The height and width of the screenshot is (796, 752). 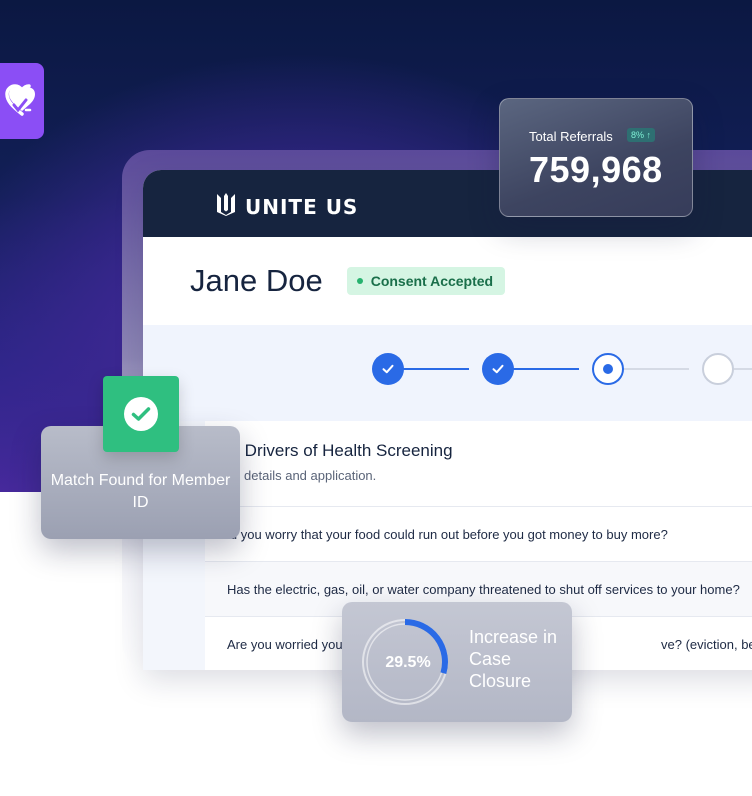 I want to click on person-name: Jane Doe, so click(x=256, y=280).